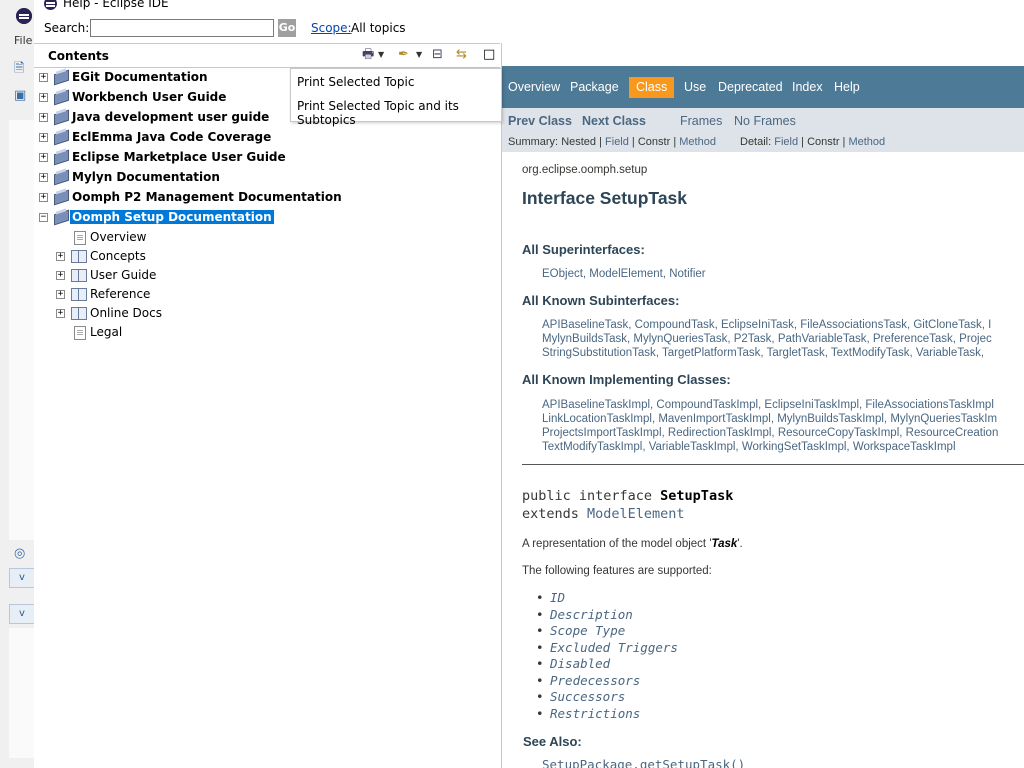 Image resolution: width=1024 pixels, height=768 pixels. Describe the element at coordinates (750, 87) in the screenshot. I see `nav-deprecated: Deprecated` at that location.